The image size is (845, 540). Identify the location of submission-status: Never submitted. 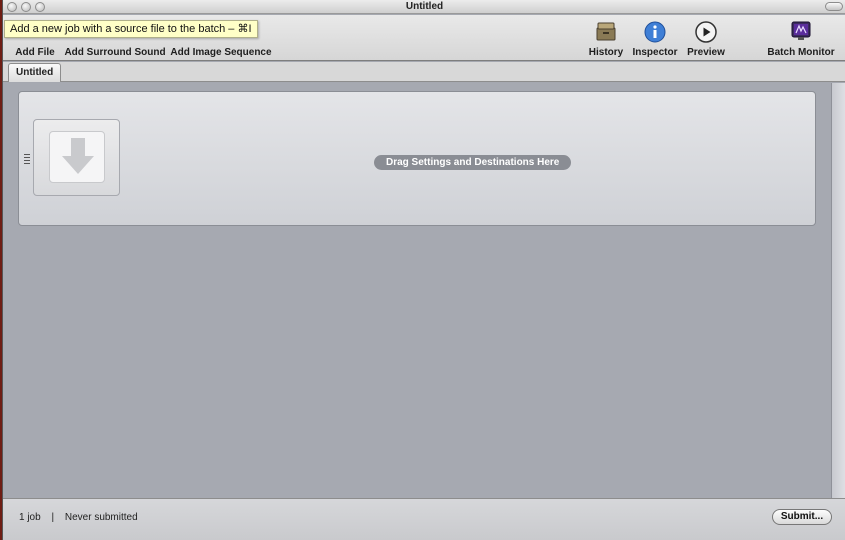
(101, 517).